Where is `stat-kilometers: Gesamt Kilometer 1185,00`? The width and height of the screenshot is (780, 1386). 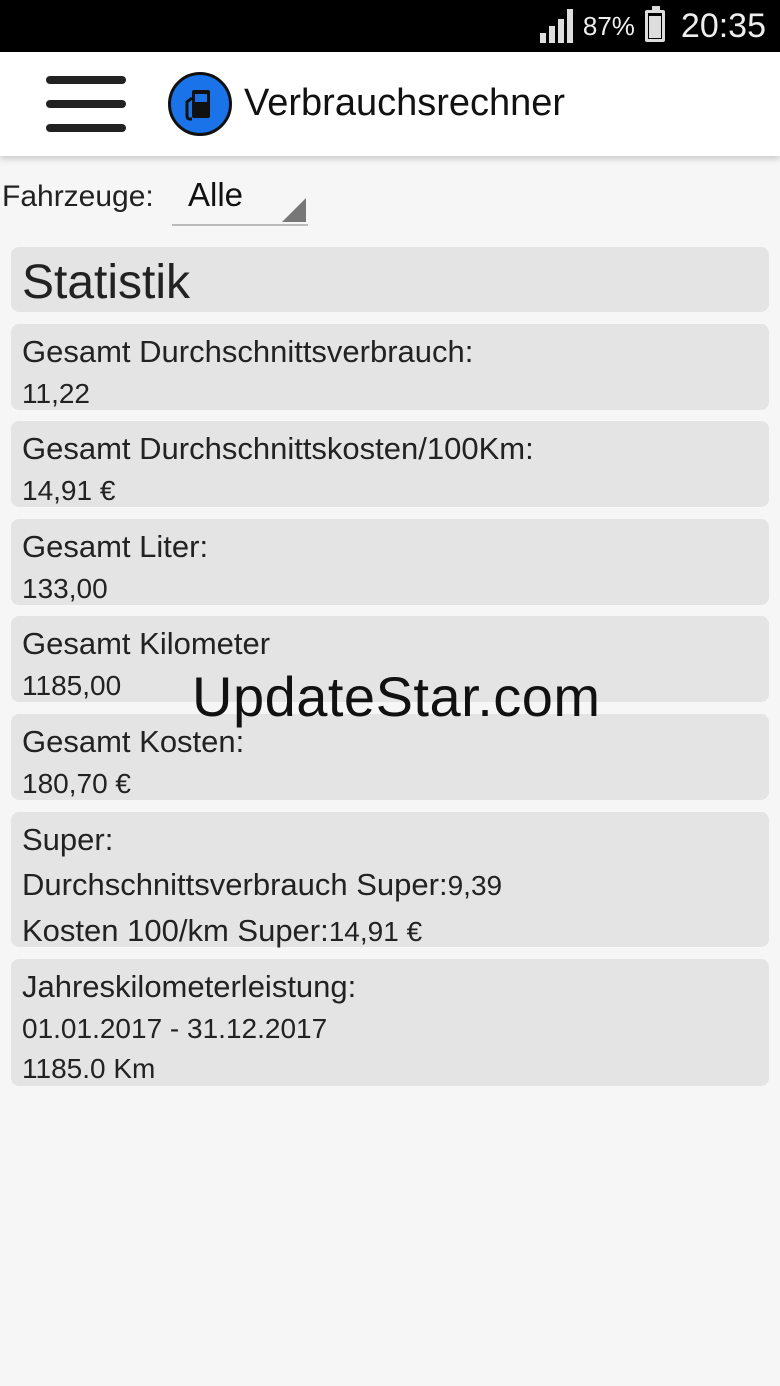 stat-kilometers: Gesamt Kilometer 1185,00 is located at coordinates (390, 659).